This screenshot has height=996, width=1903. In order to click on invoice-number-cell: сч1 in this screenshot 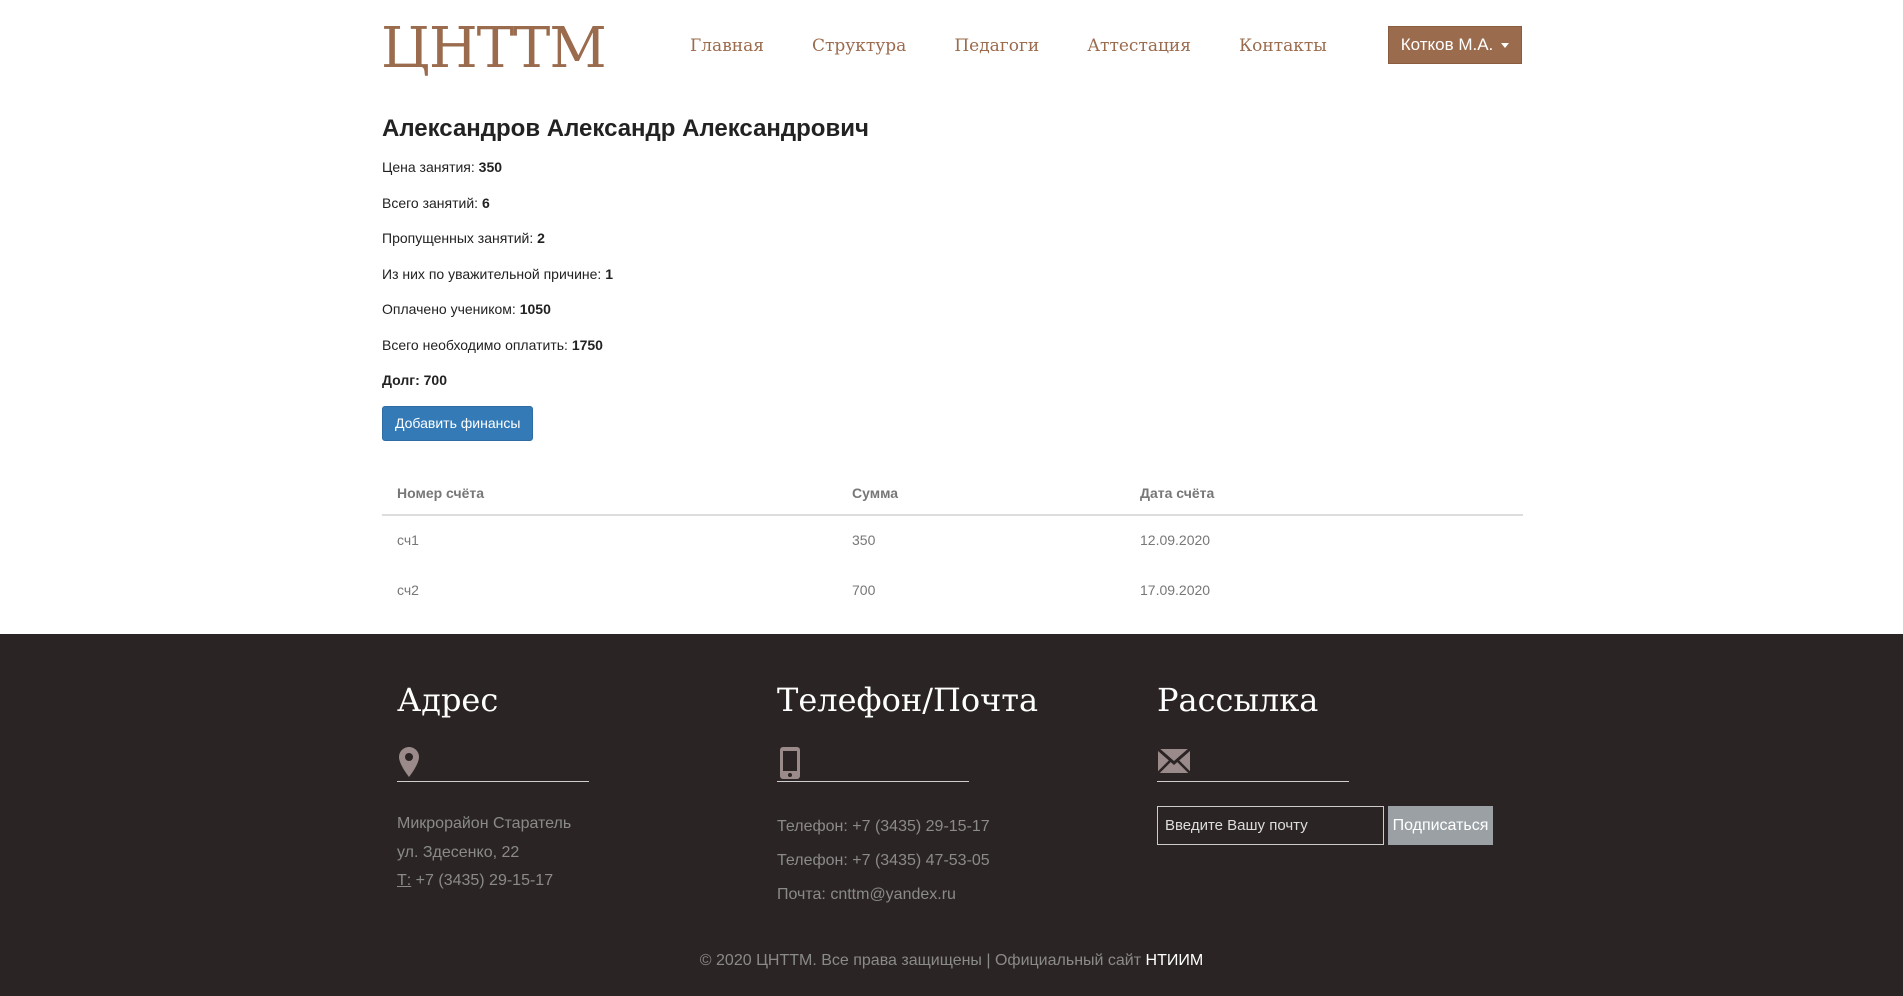, I will do `click(408, 540)`.